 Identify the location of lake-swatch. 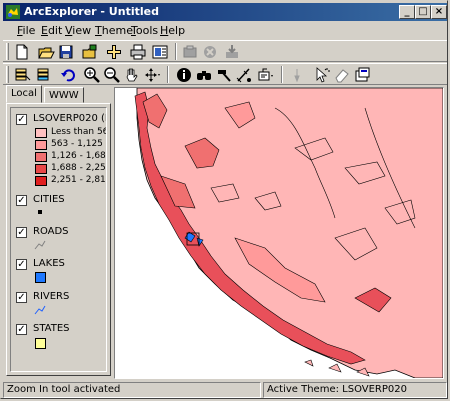
(40, 277).